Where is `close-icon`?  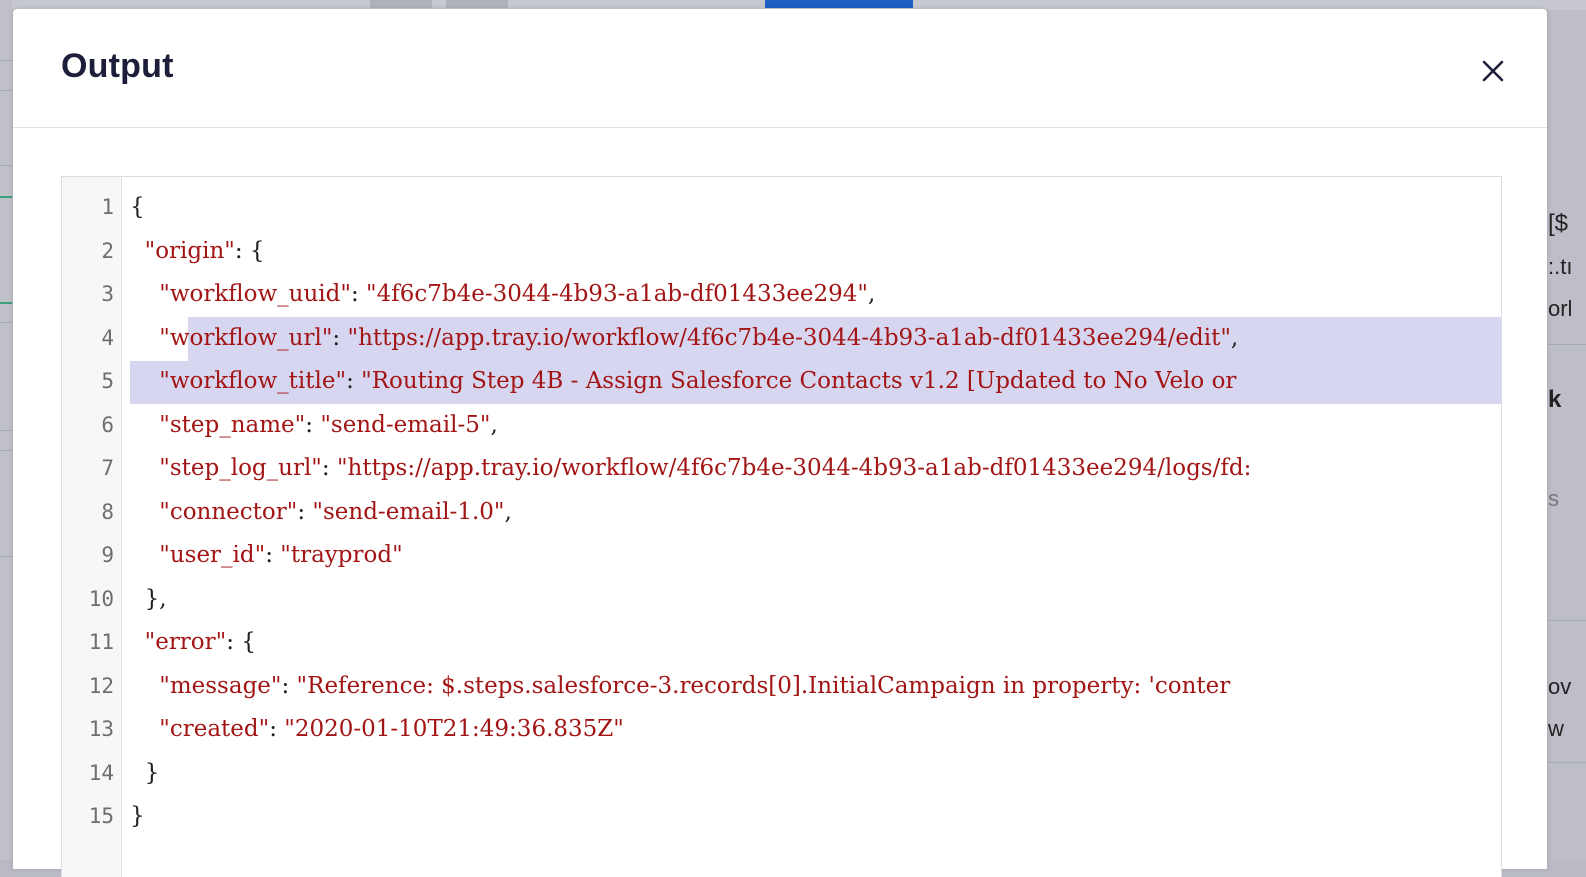
close-icon is located at coordinates (1493, 71).